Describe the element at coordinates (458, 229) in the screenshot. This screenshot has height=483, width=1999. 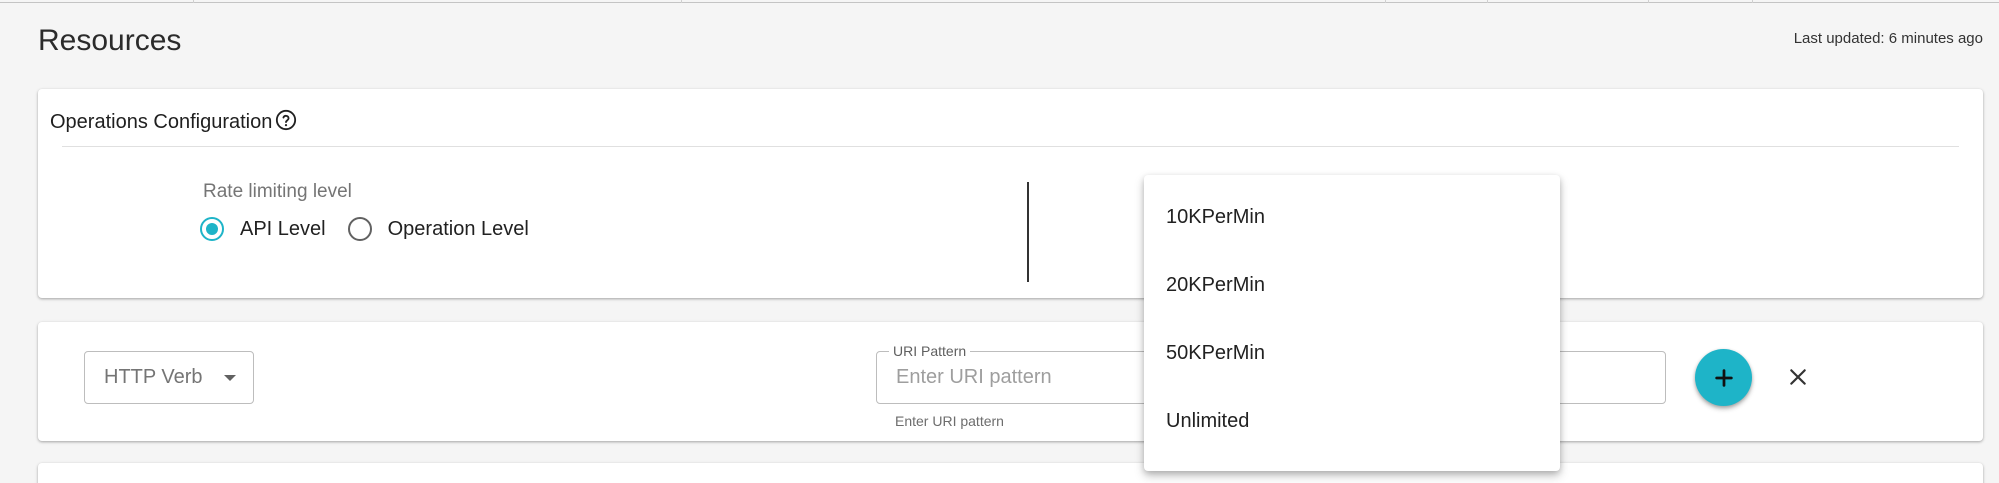
I see `operation-level-label: Operation Level` at that location.